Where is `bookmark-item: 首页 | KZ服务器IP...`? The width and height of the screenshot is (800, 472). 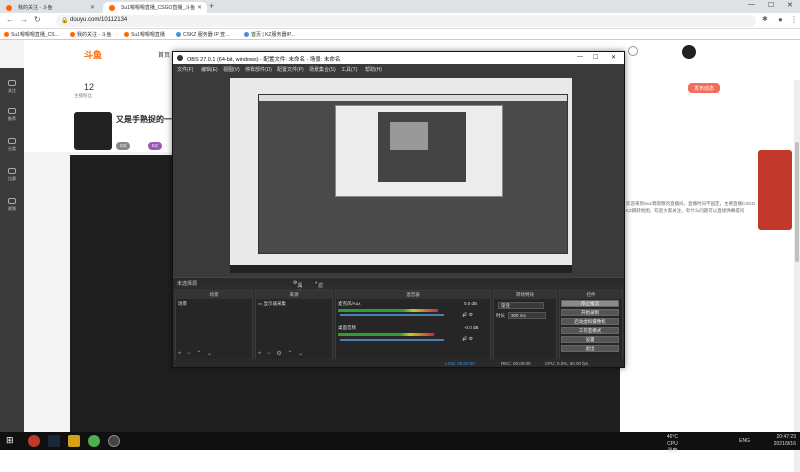 bookmark-item: 首页 | KZ服务器IP... is located at coordinates (269, 34).